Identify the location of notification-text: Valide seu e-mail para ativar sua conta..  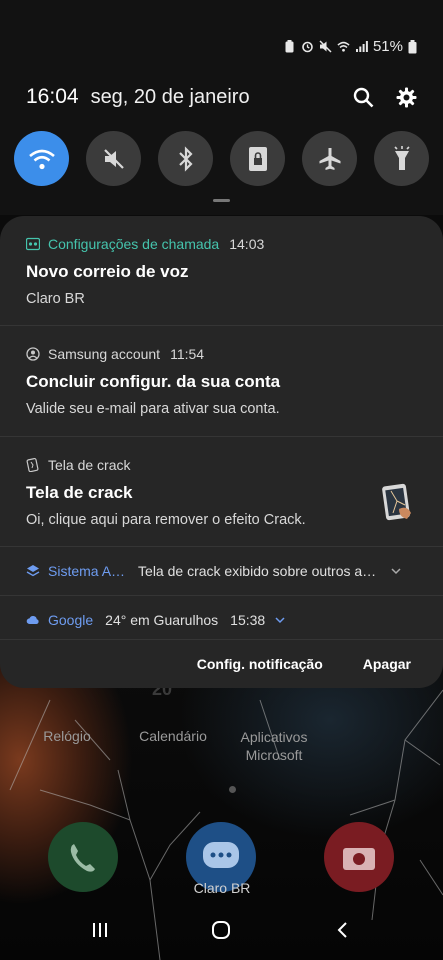
(153, 409).